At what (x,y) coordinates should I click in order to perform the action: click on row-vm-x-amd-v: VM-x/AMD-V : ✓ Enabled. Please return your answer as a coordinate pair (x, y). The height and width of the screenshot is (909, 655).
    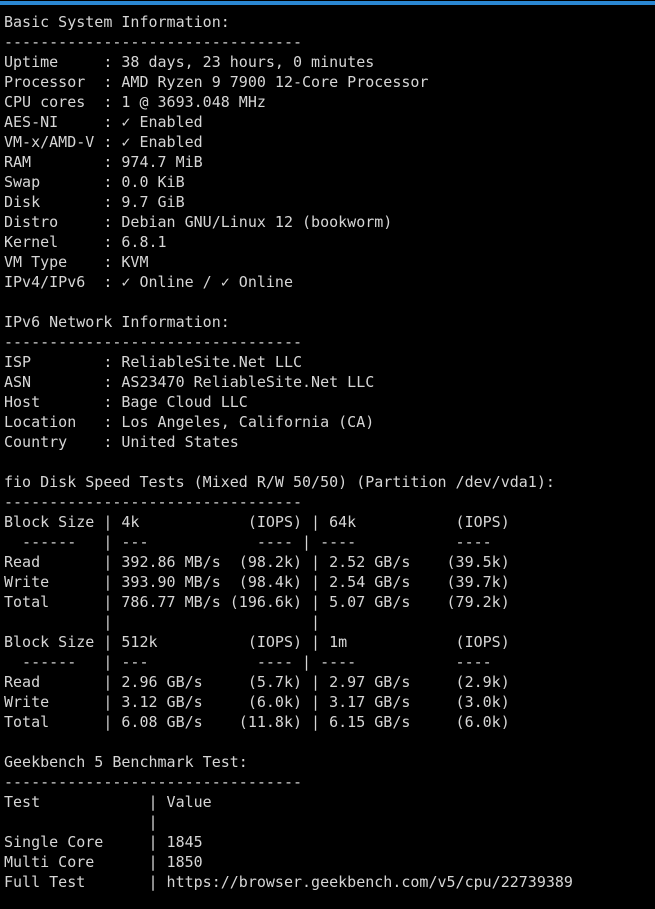
    Looking at the image, I should click on (103, 142).